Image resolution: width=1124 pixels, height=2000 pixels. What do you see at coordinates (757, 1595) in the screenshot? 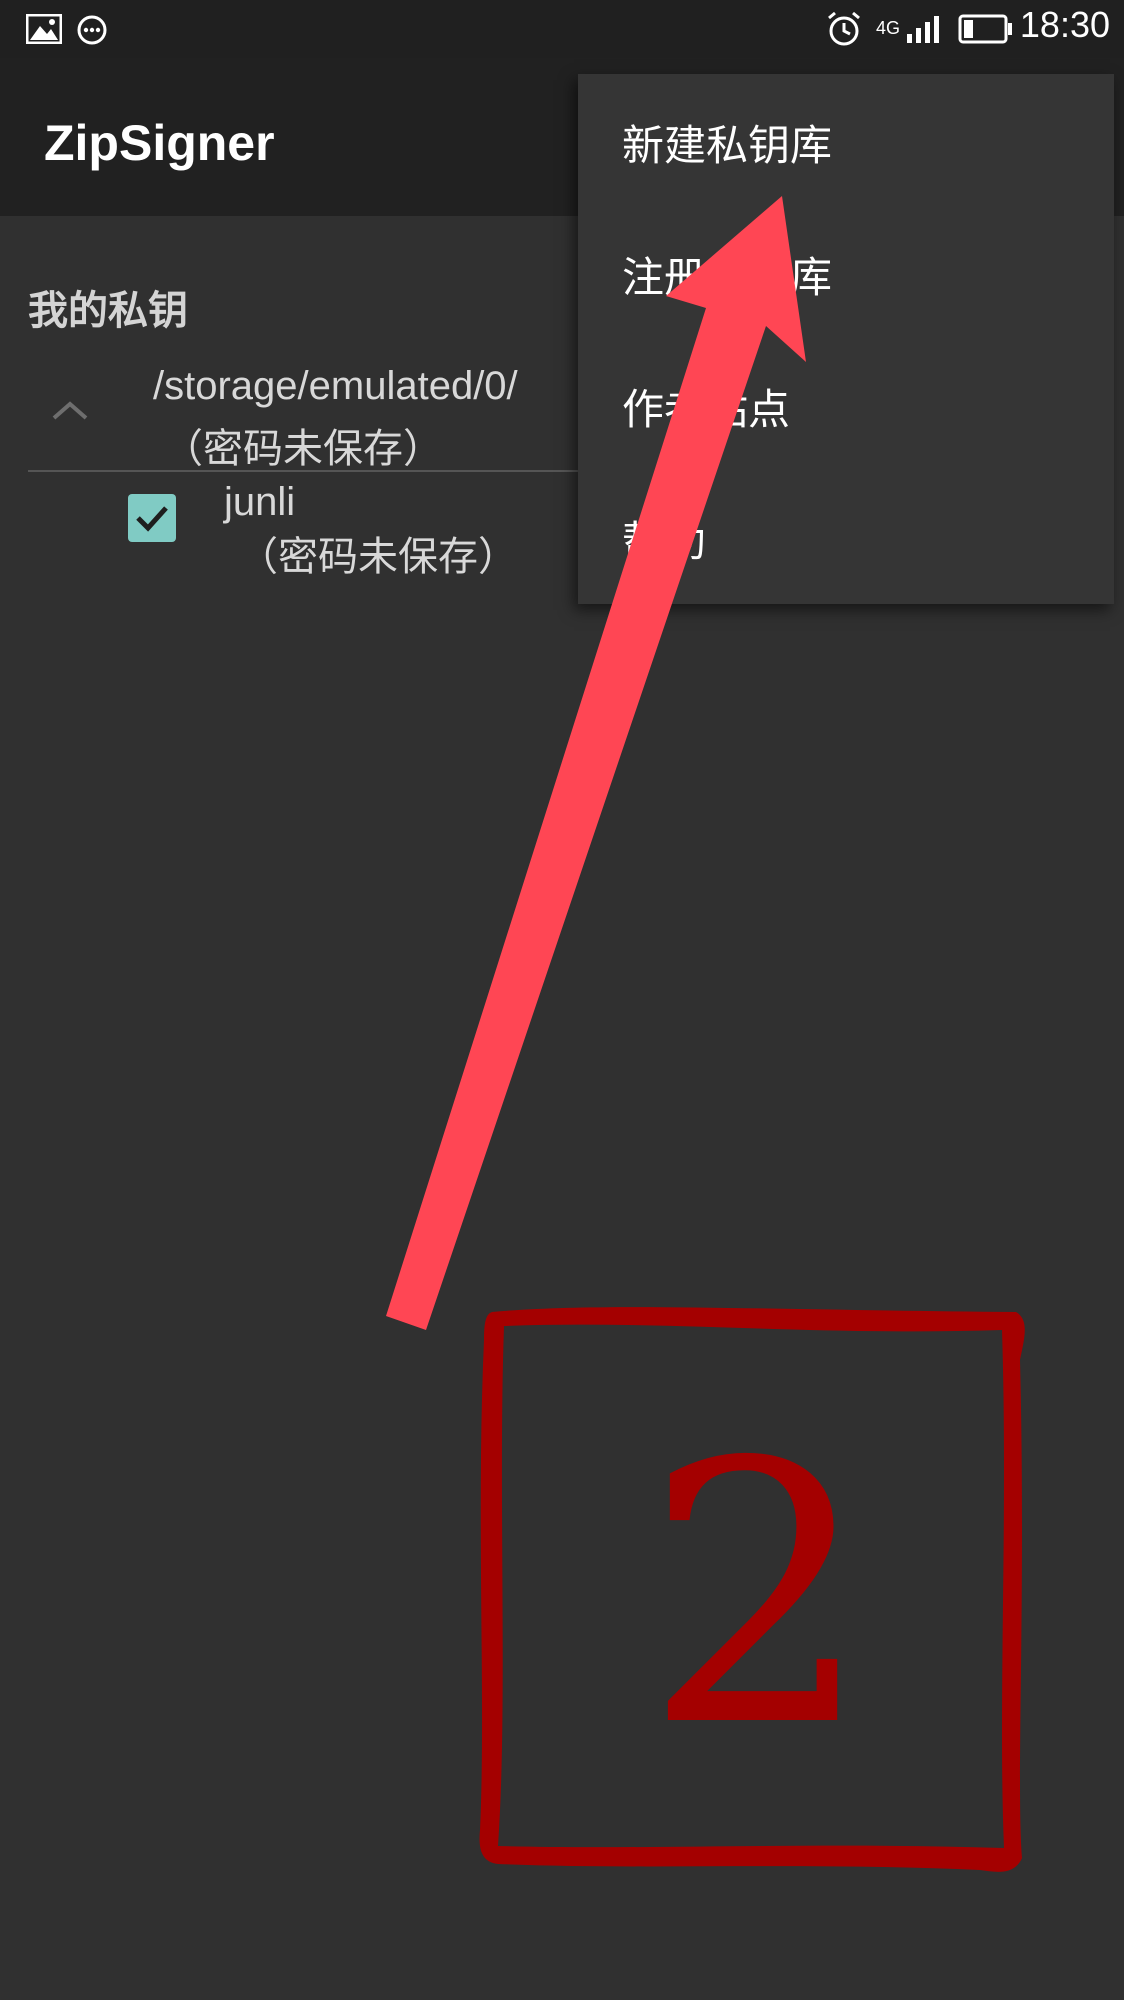
I see `step-number: 2` at bounding box center [757, 1595].